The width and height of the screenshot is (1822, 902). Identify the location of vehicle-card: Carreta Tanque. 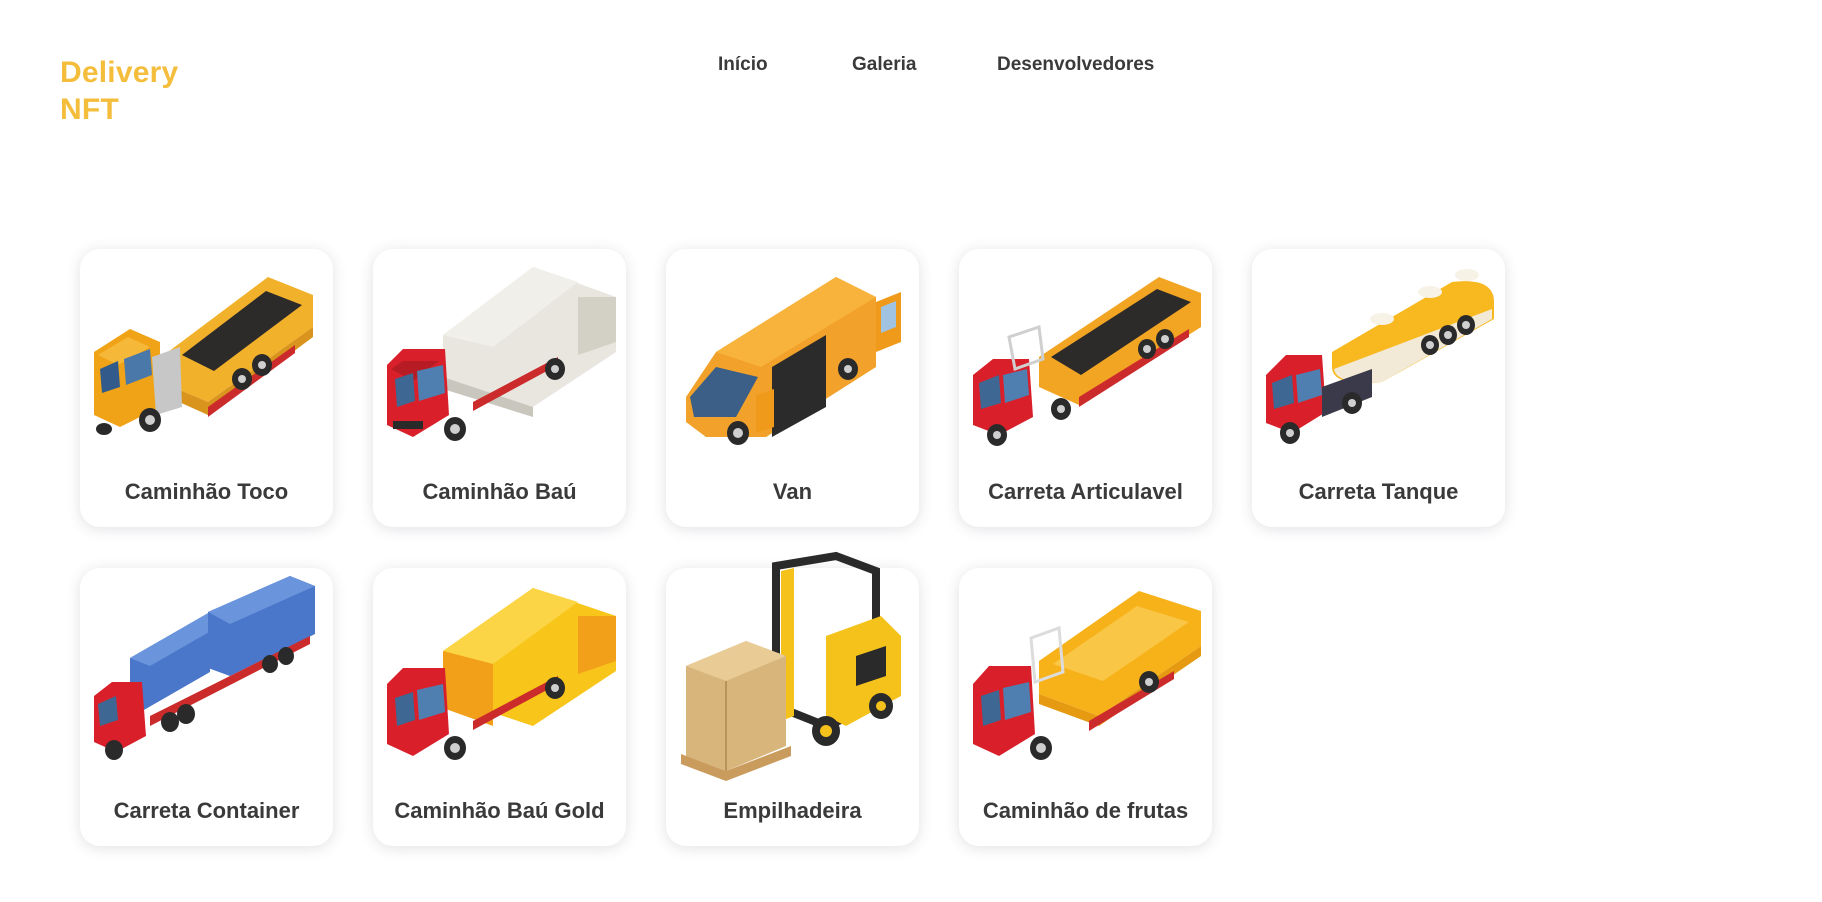
(1378, 388).